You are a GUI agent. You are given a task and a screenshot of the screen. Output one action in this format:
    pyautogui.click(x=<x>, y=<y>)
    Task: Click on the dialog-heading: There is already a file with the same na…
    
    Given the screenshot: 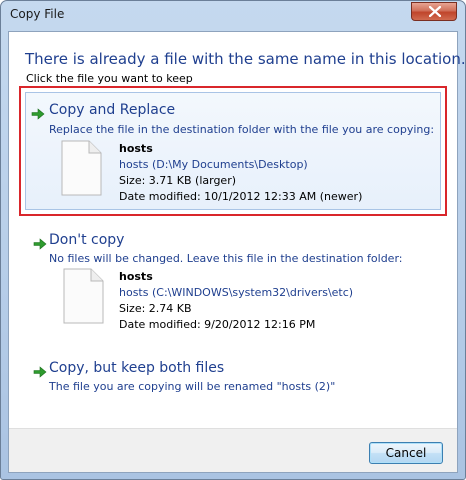 What is the action you would take?
    pyautogui.click(x=245, y=59)
    